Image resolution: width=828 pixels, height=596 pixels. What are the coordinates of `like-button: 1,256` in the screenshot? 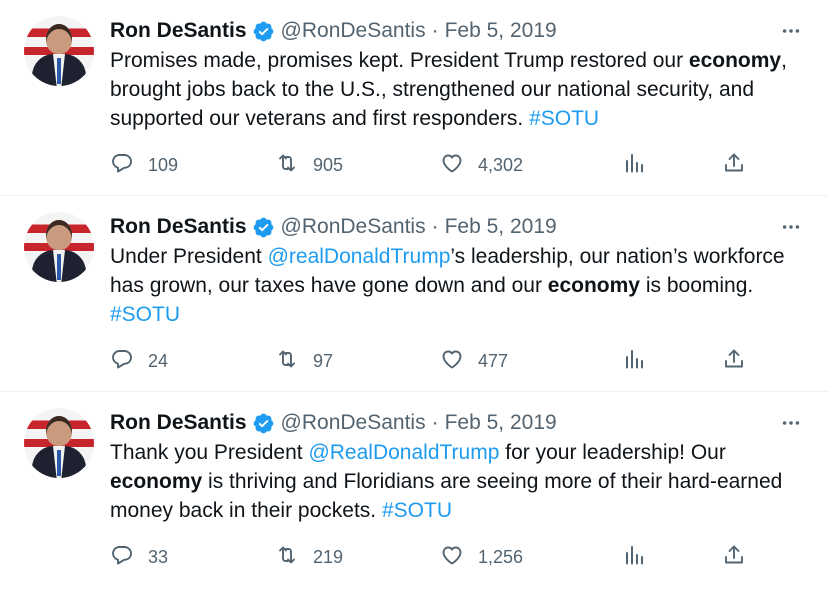 It's located at (481, 557).